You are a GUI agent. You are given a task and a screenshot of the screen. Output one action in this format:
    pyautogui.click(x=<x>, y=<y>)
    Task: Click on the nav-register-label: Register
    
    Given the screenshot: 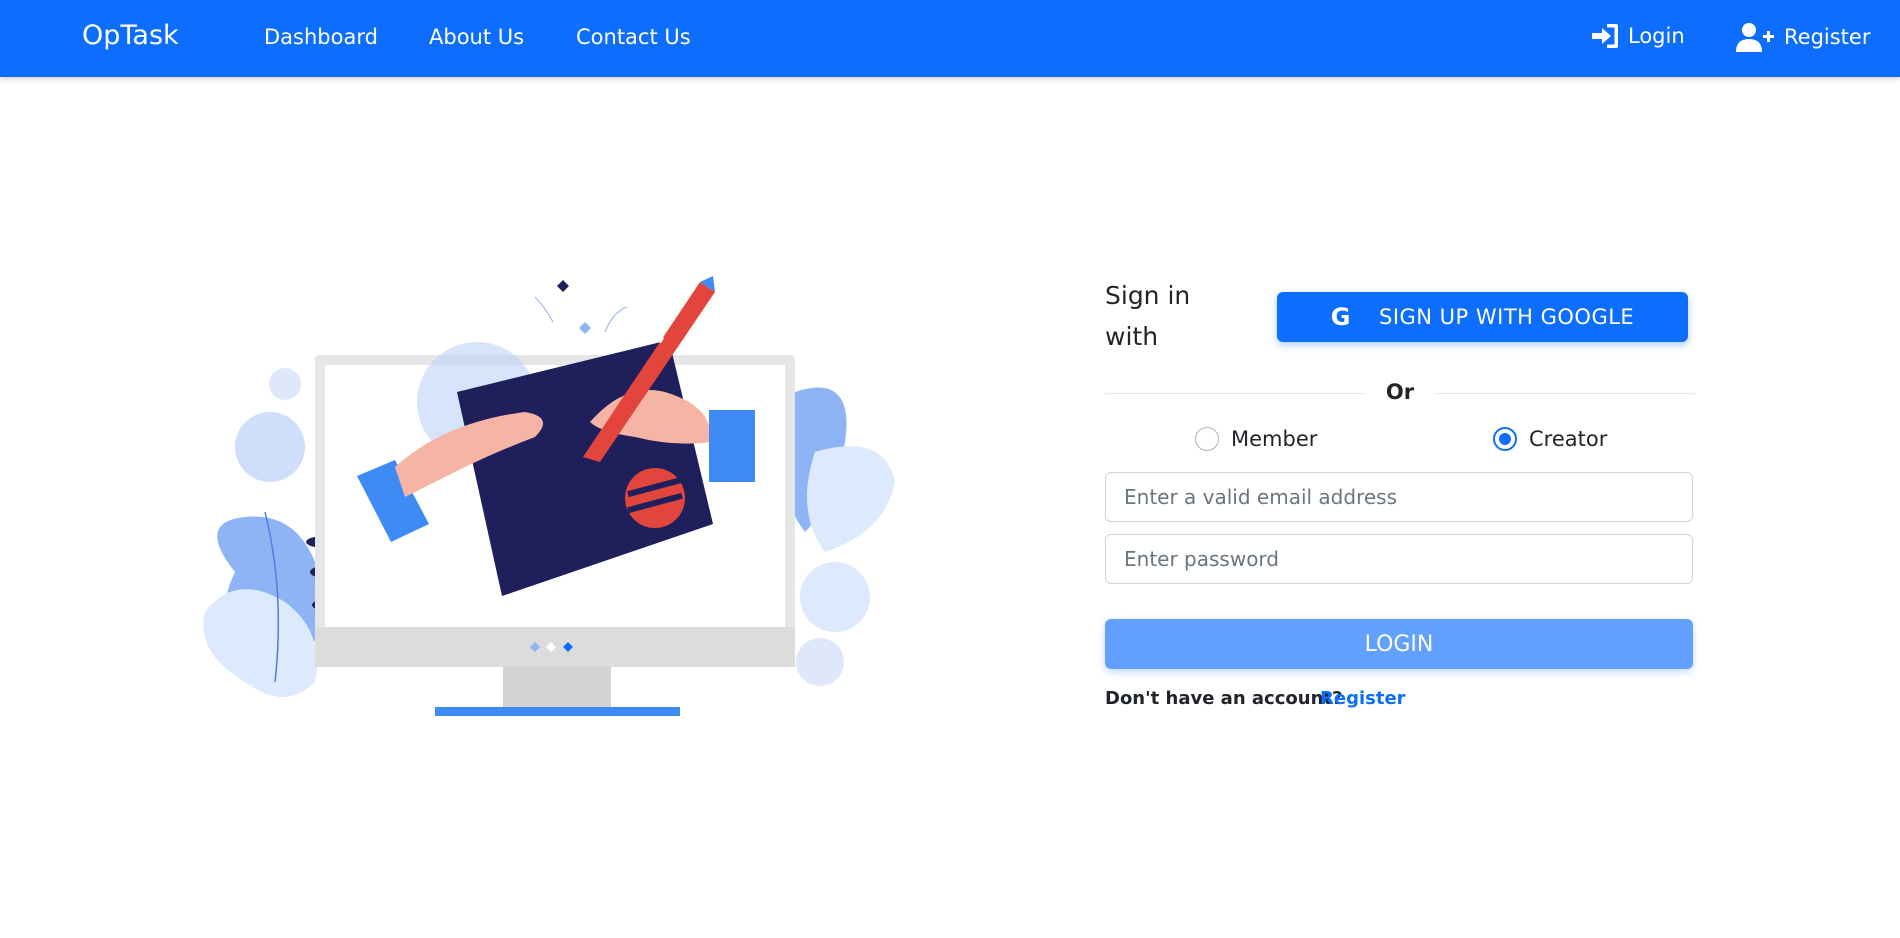 What is the action you would take?
    pyautogui.click(x=1827, y=37)
    